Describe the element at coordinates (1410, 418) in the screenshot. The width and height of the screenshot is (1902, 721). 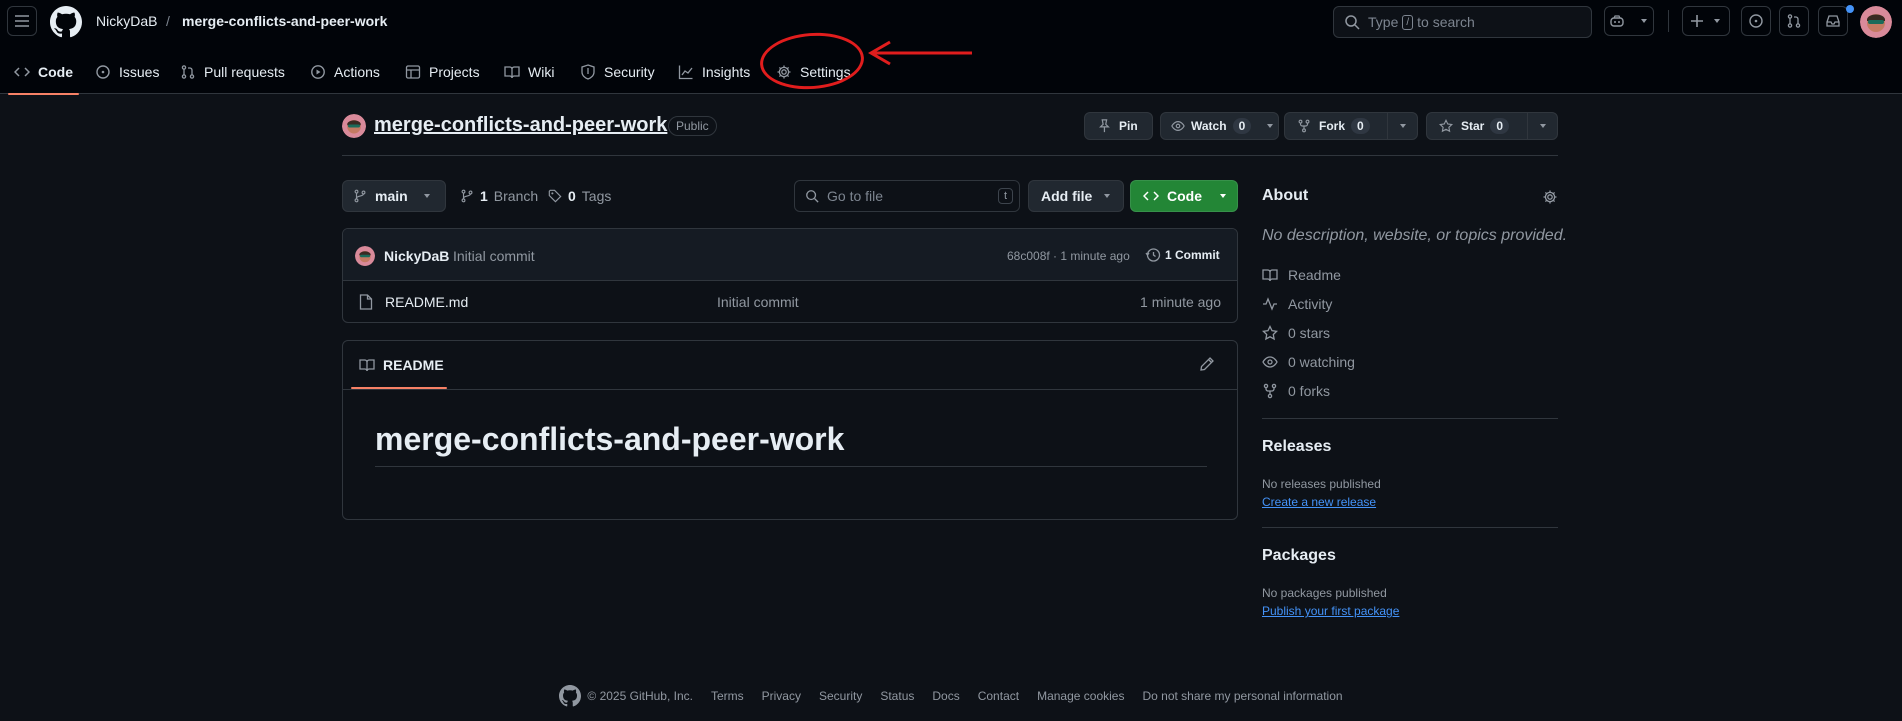
I see `sidebar-divider` at that location.